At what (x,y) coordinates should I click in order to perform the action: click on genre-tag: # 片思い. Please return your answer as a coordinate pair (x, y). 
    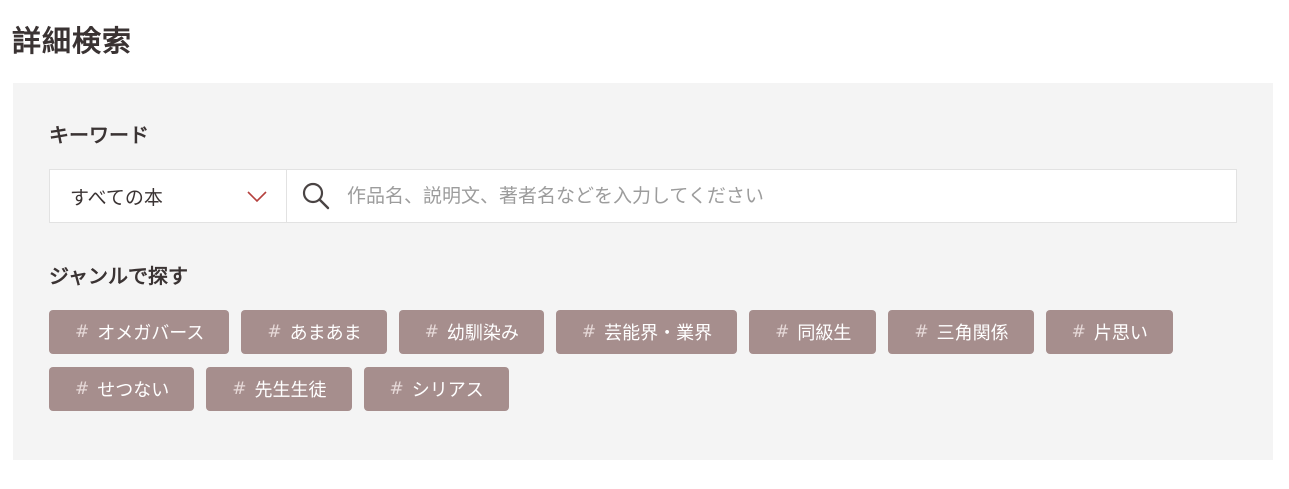
    Looking at the image, I should click on (1109, 332).